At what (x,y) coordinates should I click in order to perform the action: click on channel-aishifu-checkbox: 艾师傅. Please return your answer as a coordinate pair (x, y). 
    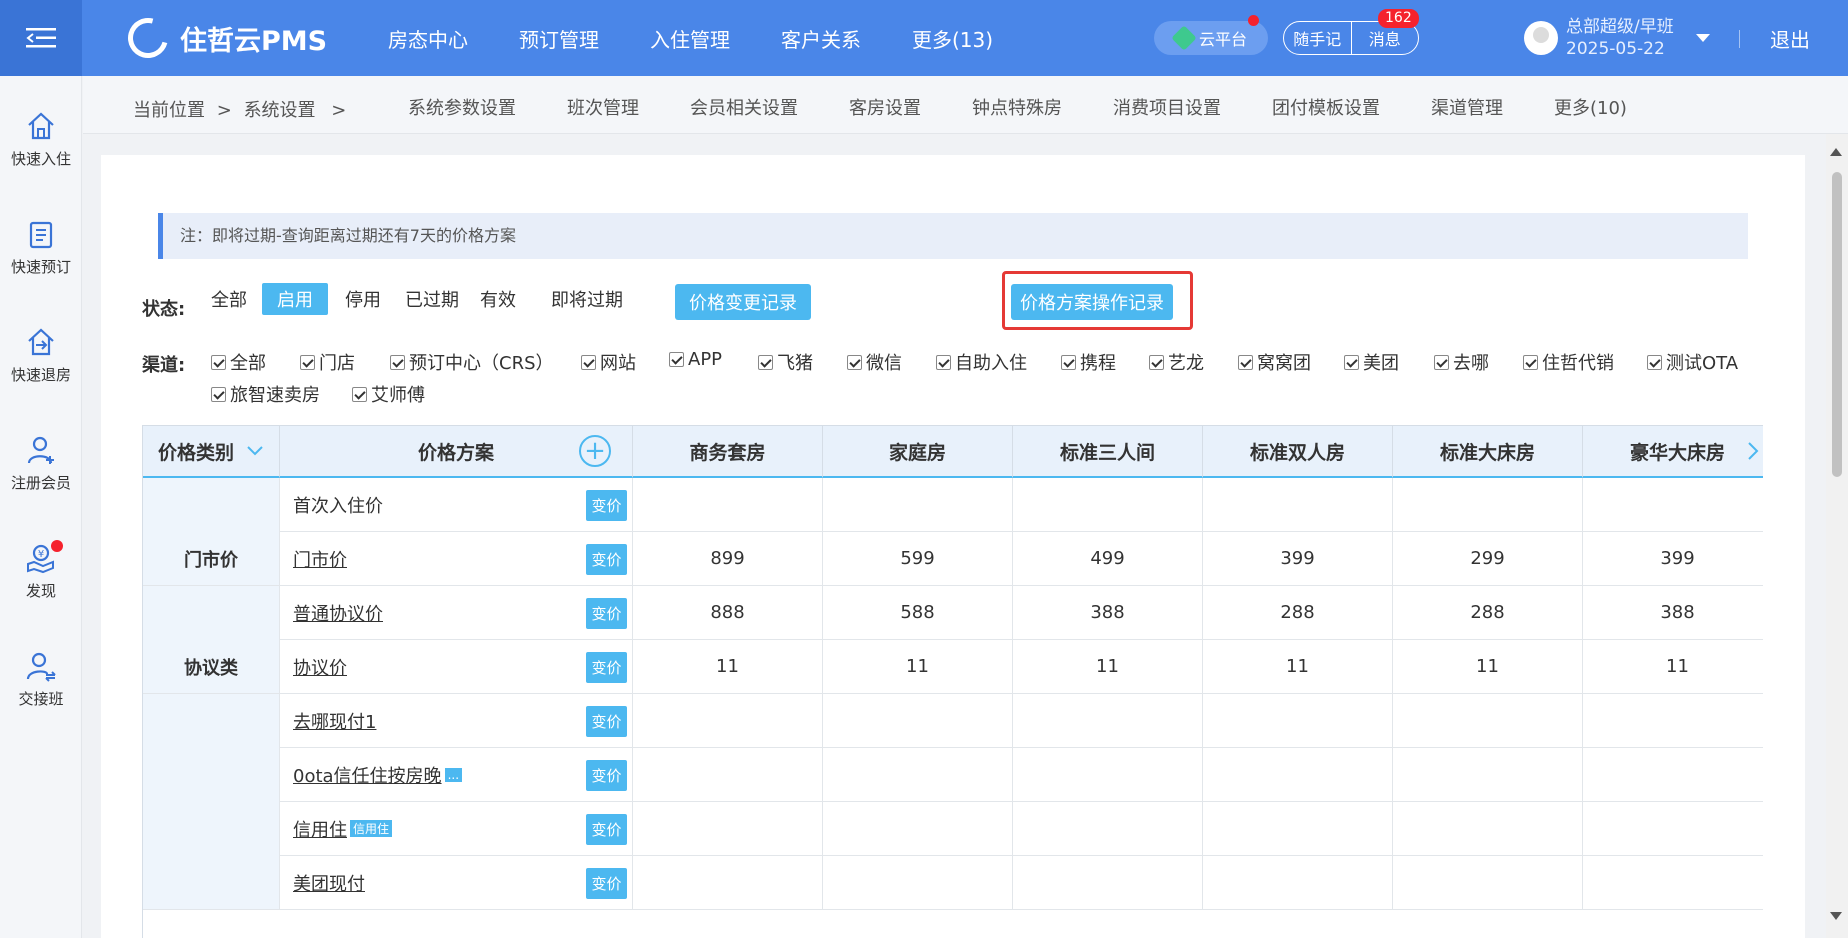
    Looking at the image, I should click on (388, 394).